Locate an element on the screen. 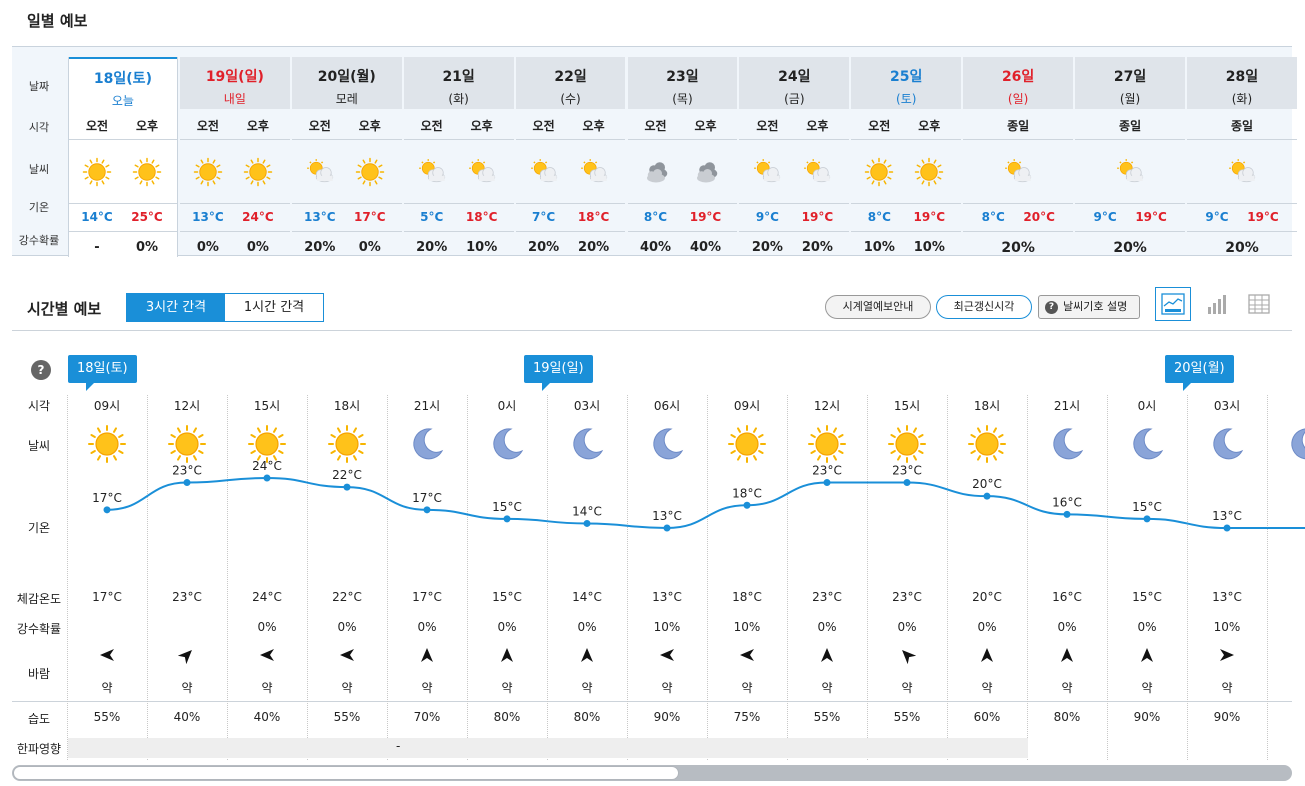 The height and width of the screenshot is (786, 1305). day-column: 28일 (화) 종일 9°C 19°C 20% is located at coordinates (1242, 157).